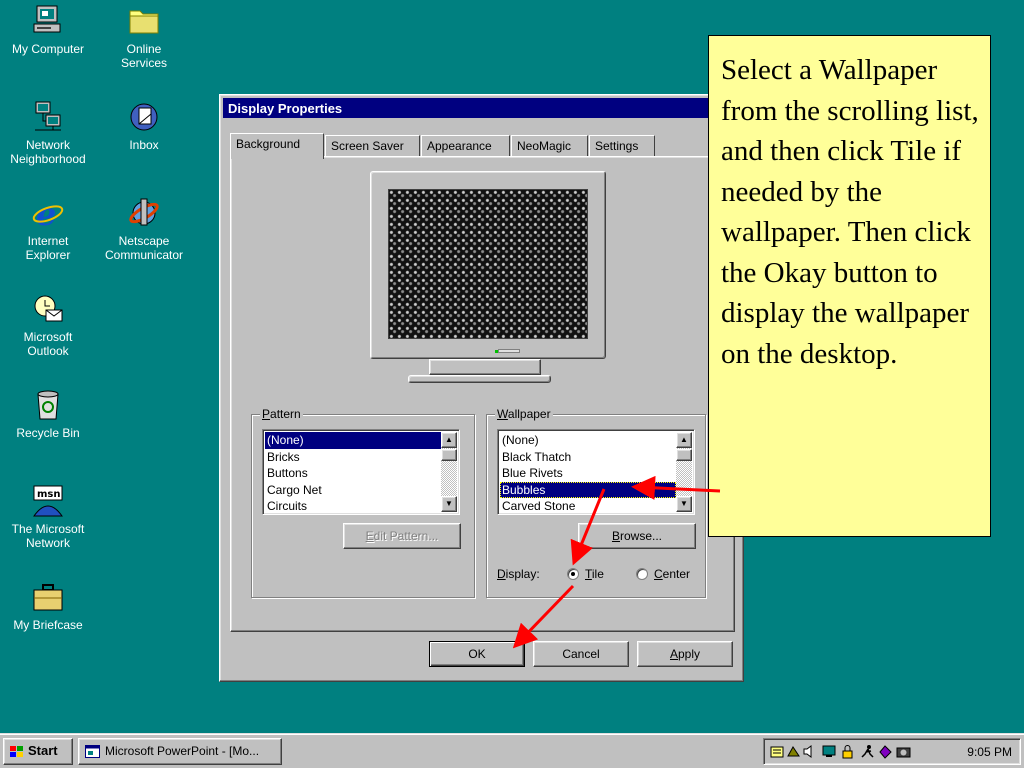 Image resolution: width=1024 pixels, height=768 pixels. Describe the element at coordinates (353, 505) in the screenshot. I see `list-item: Circuits` at that location.